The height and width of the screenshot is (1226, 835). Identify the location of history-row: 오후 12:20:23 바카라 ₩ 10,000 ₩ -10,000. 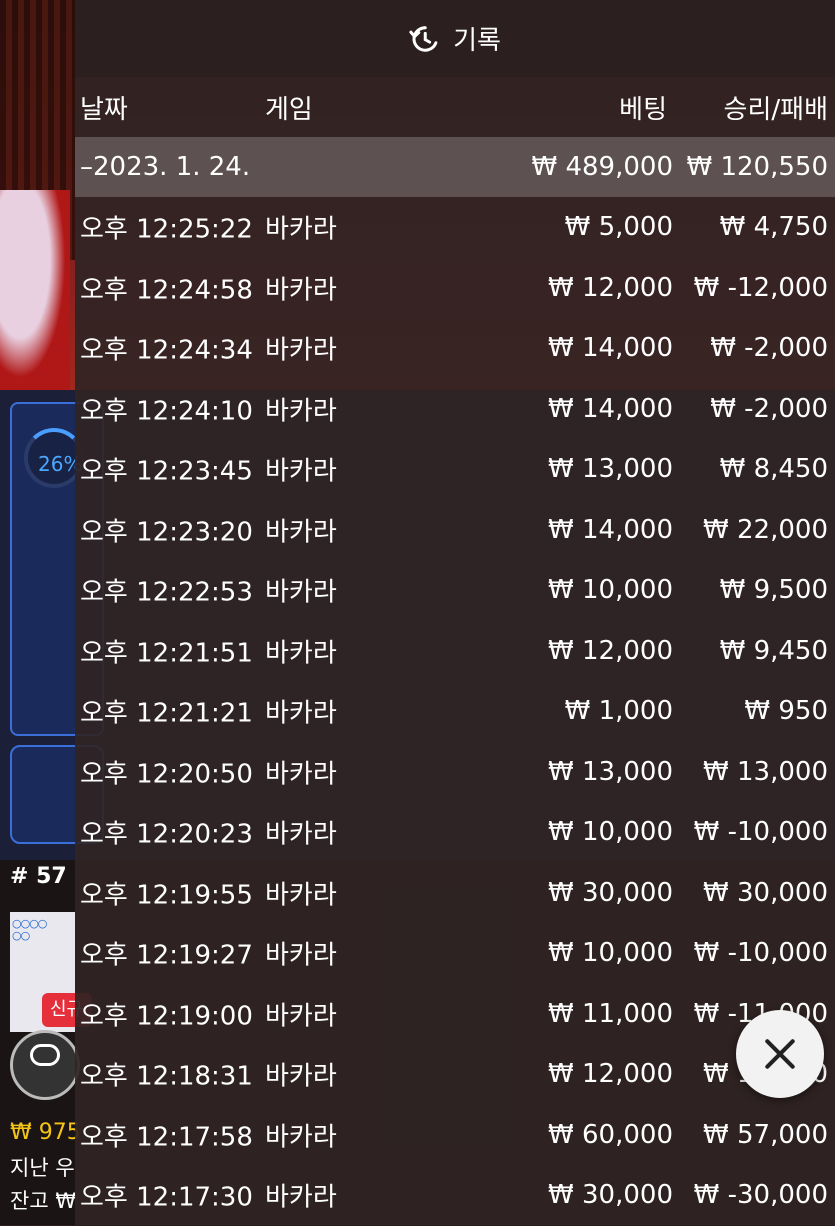
(455, 832).